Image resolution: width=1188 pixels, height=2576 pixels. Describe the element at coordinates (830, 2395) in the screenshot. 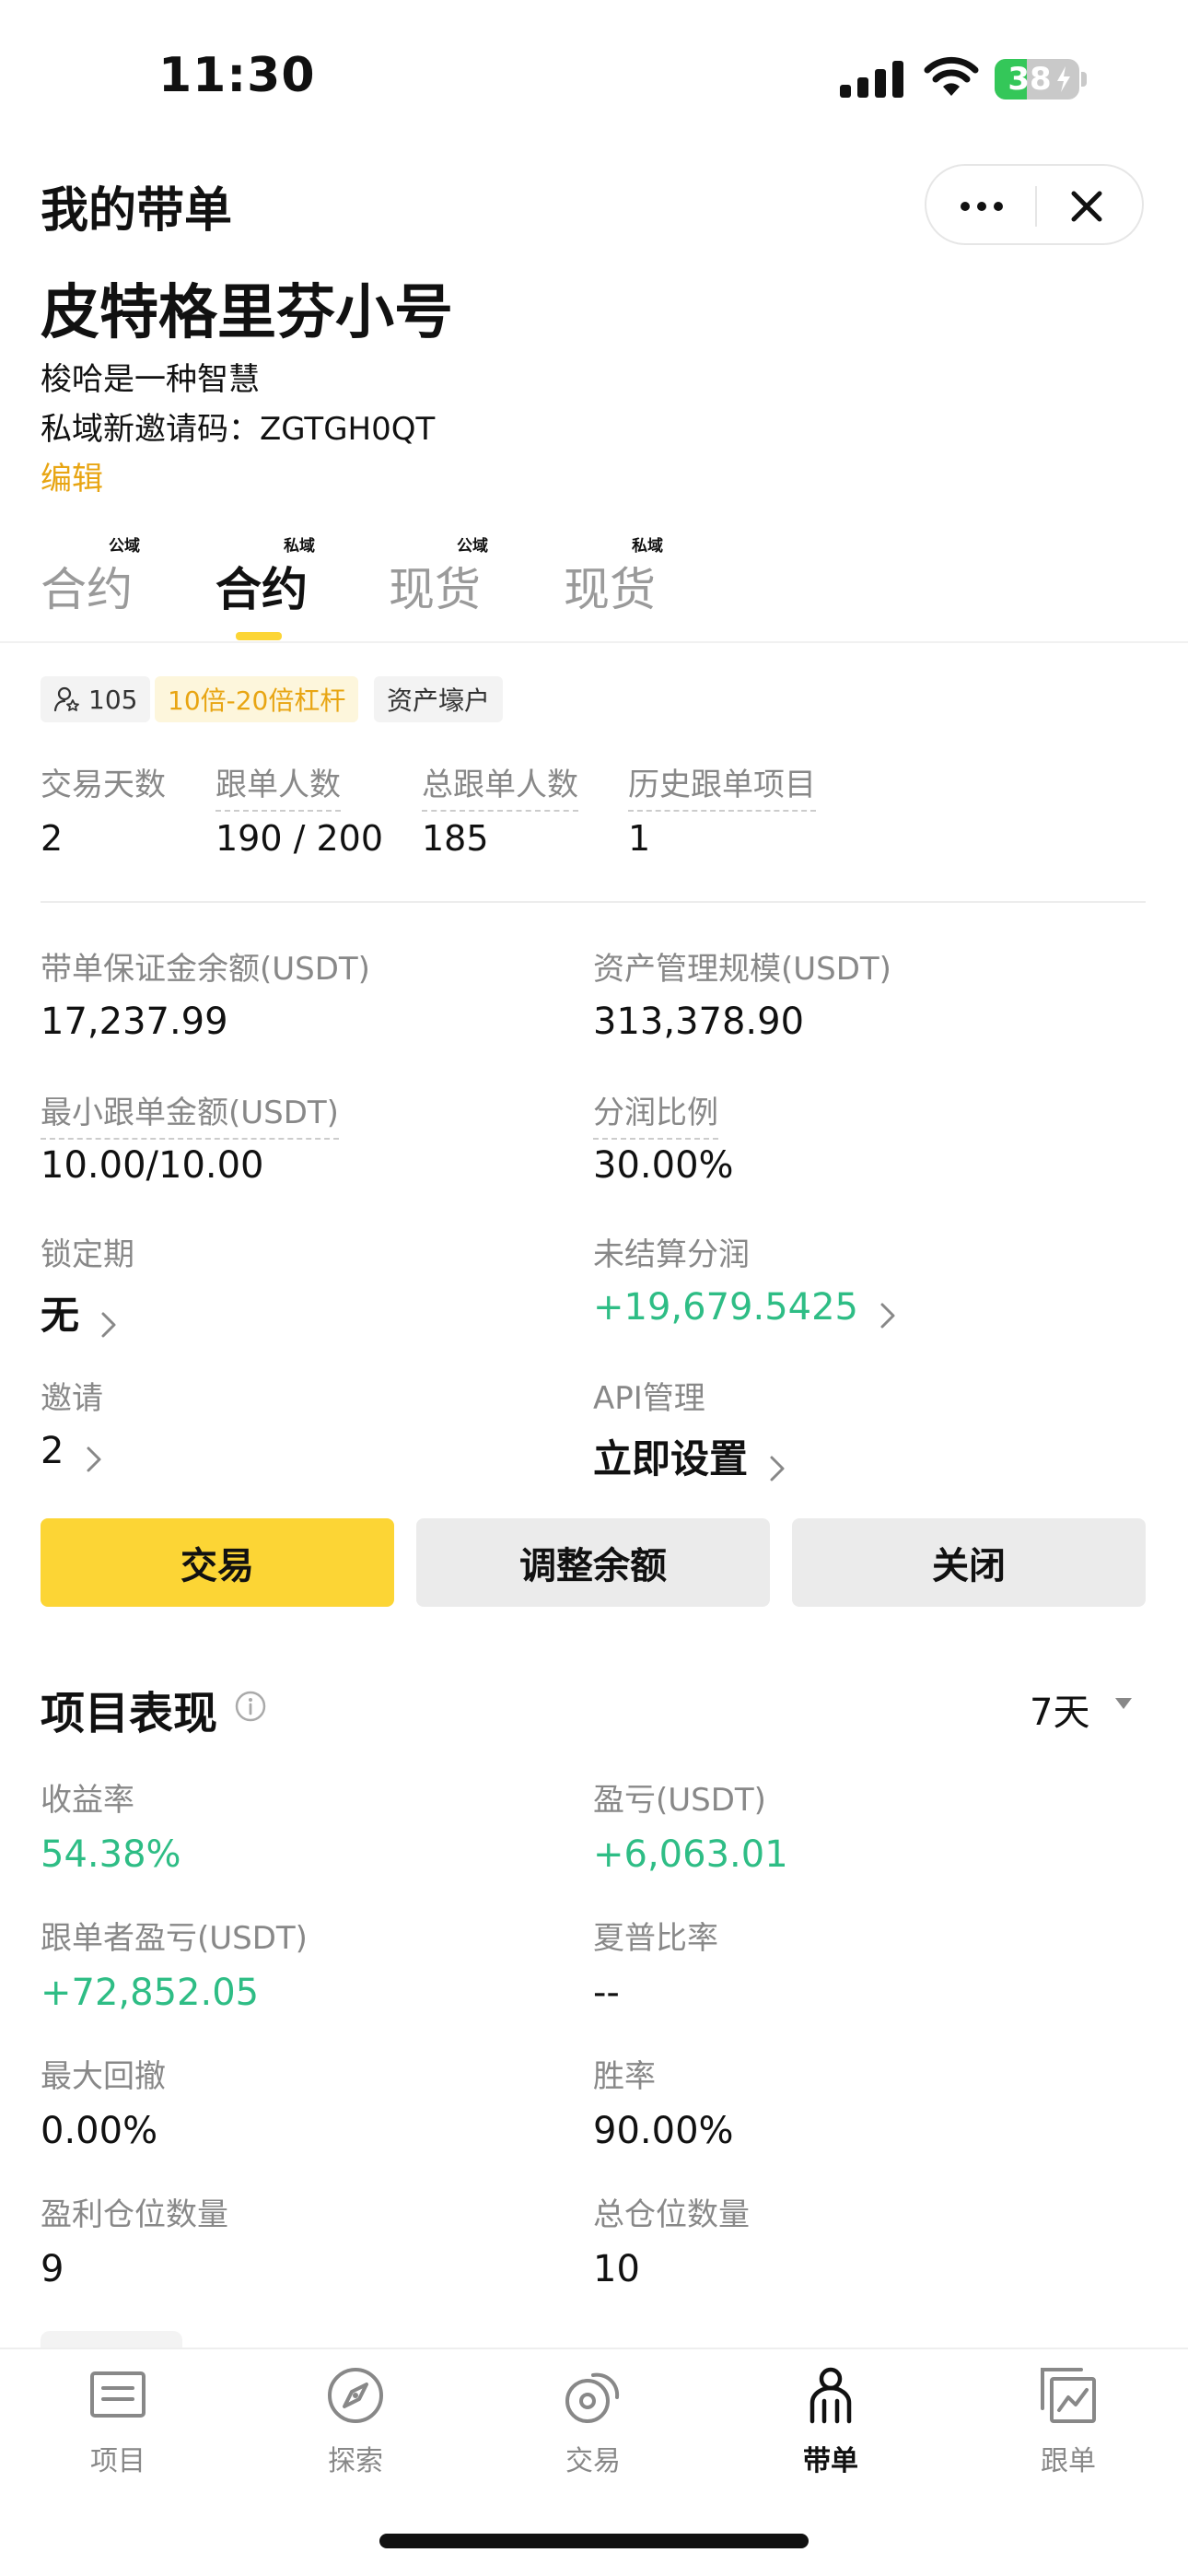

I see `lead-icon` at that location.